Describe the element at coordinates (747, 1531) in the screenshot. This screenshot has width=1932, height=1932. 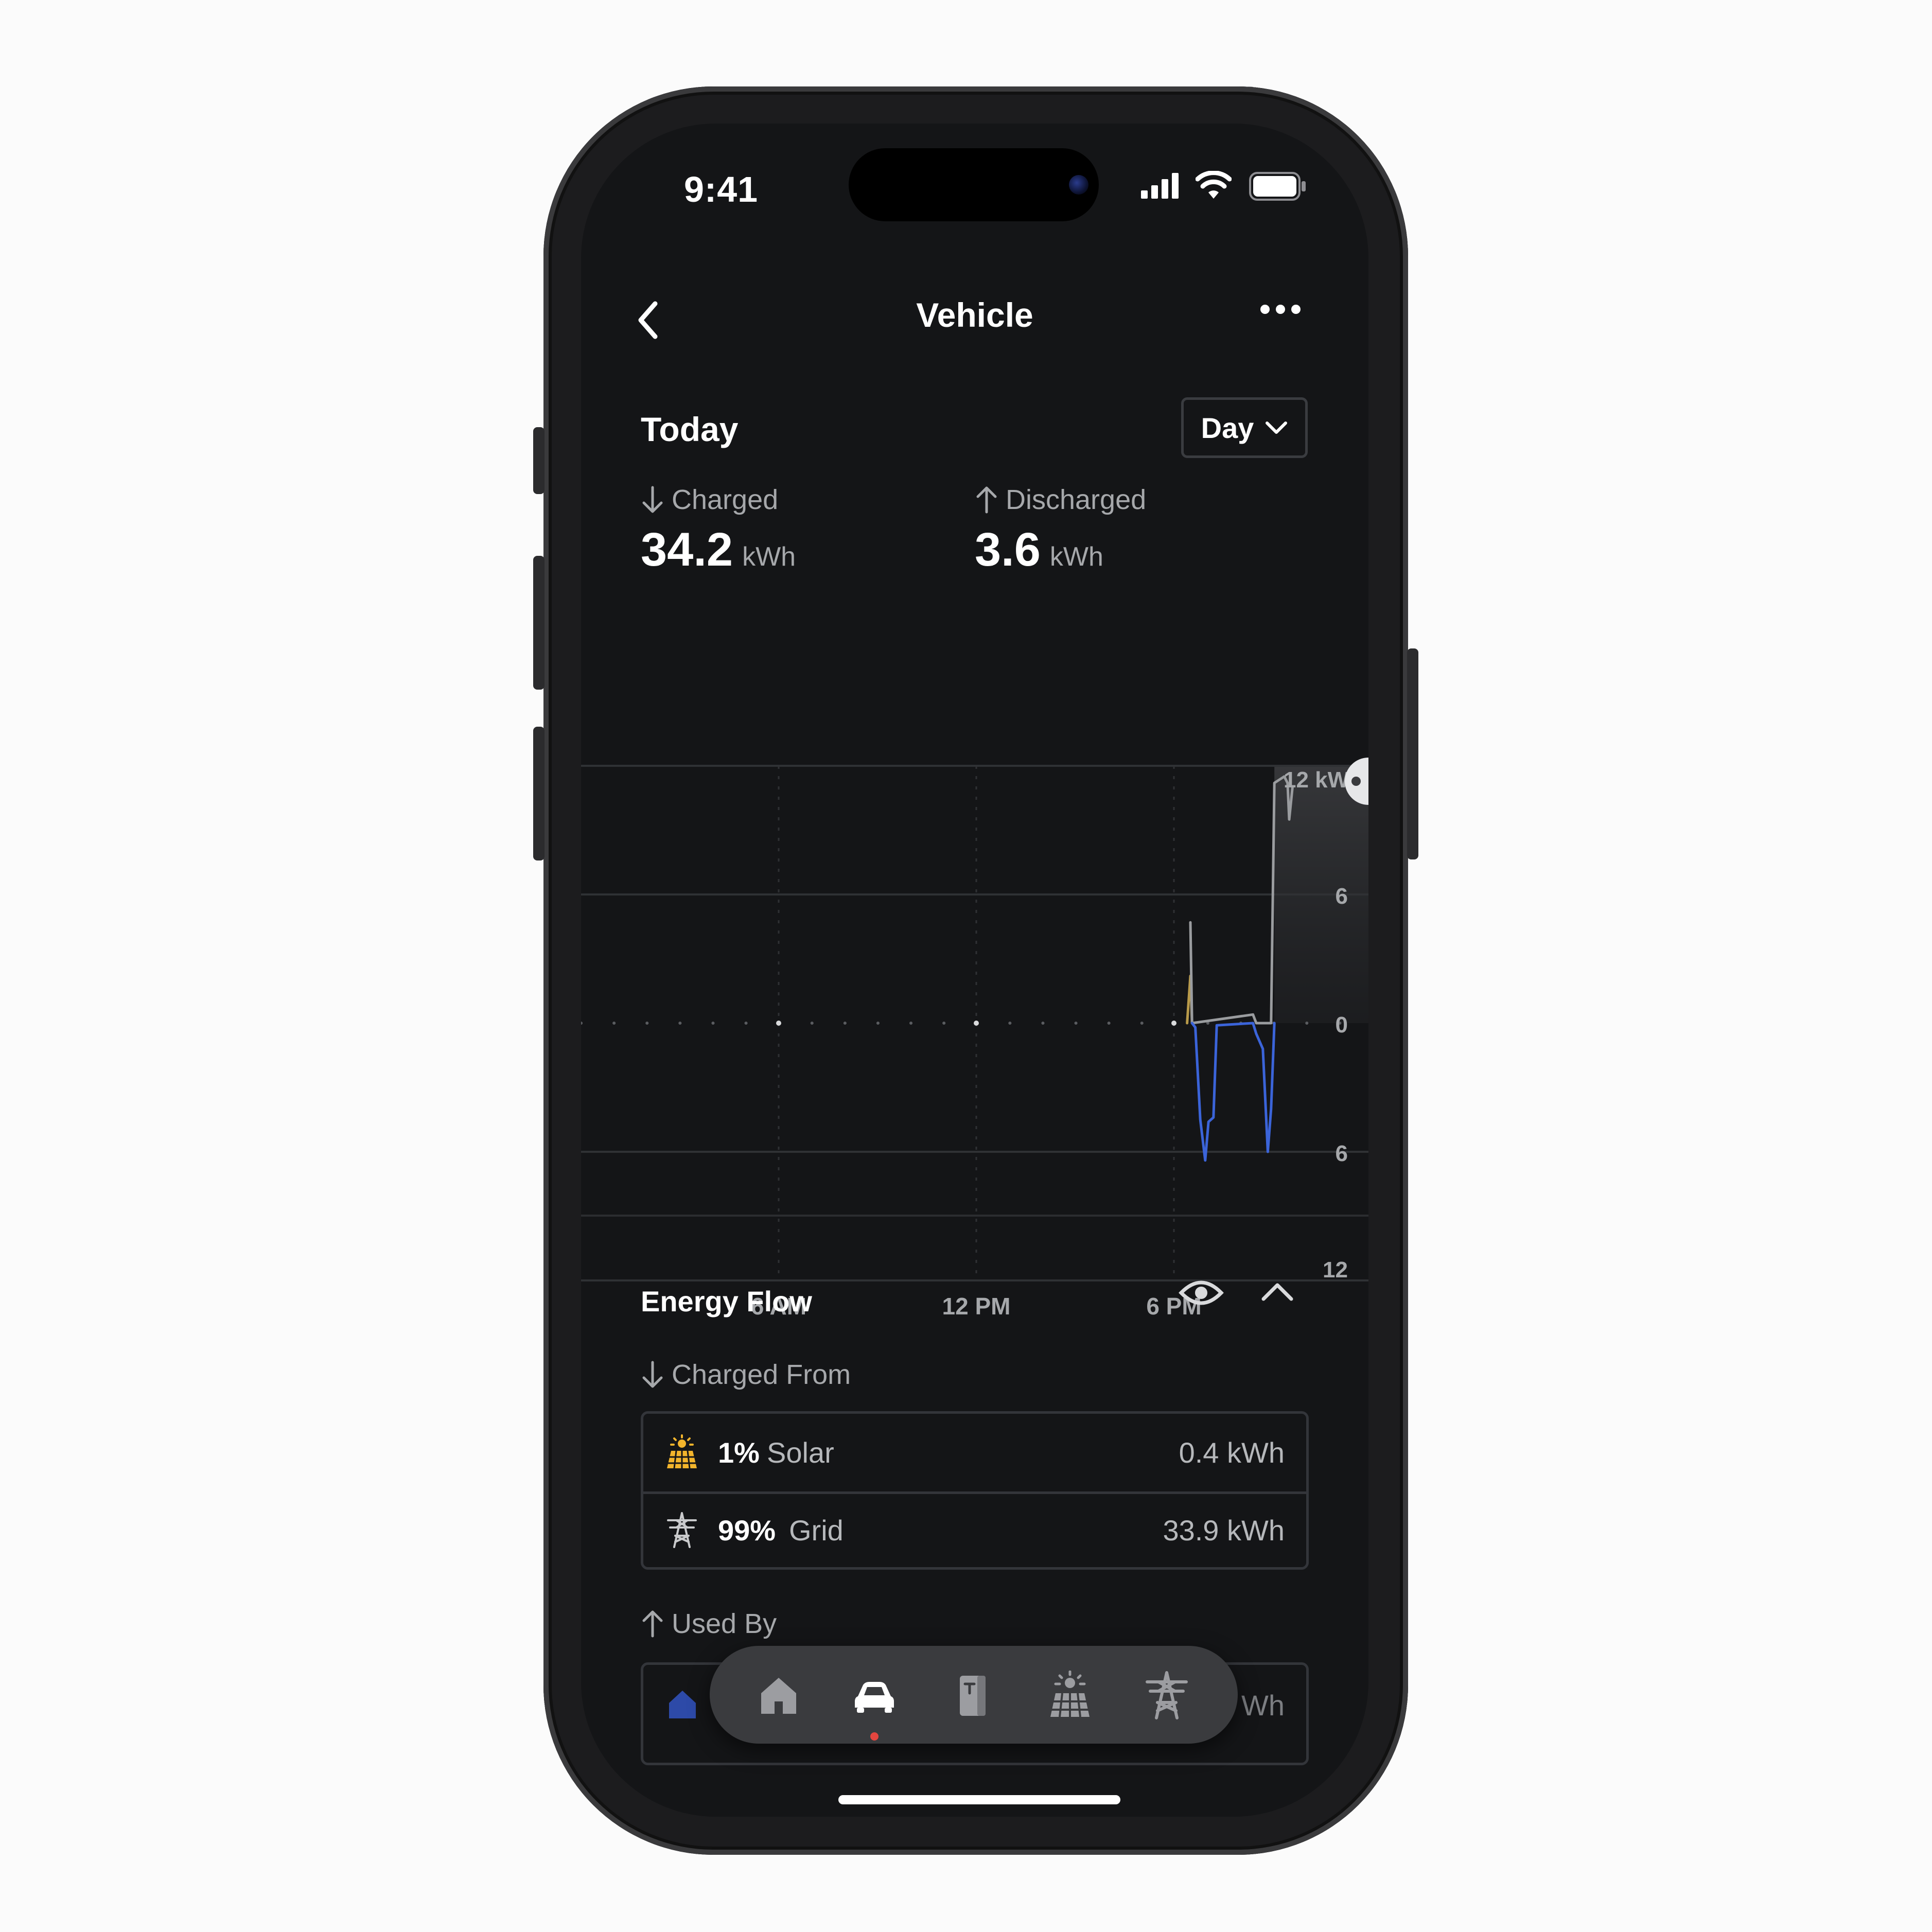
I see `grid-percent: 99%` at that location.